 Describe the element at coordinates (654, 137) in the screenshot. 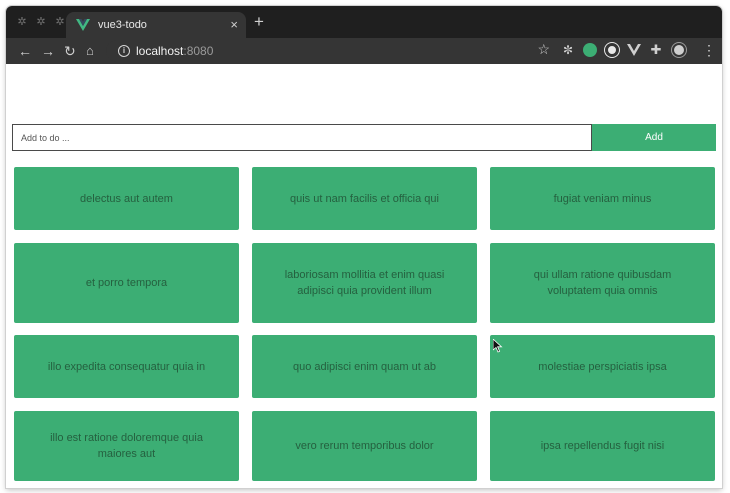

I see `add-button: Add` at that location.